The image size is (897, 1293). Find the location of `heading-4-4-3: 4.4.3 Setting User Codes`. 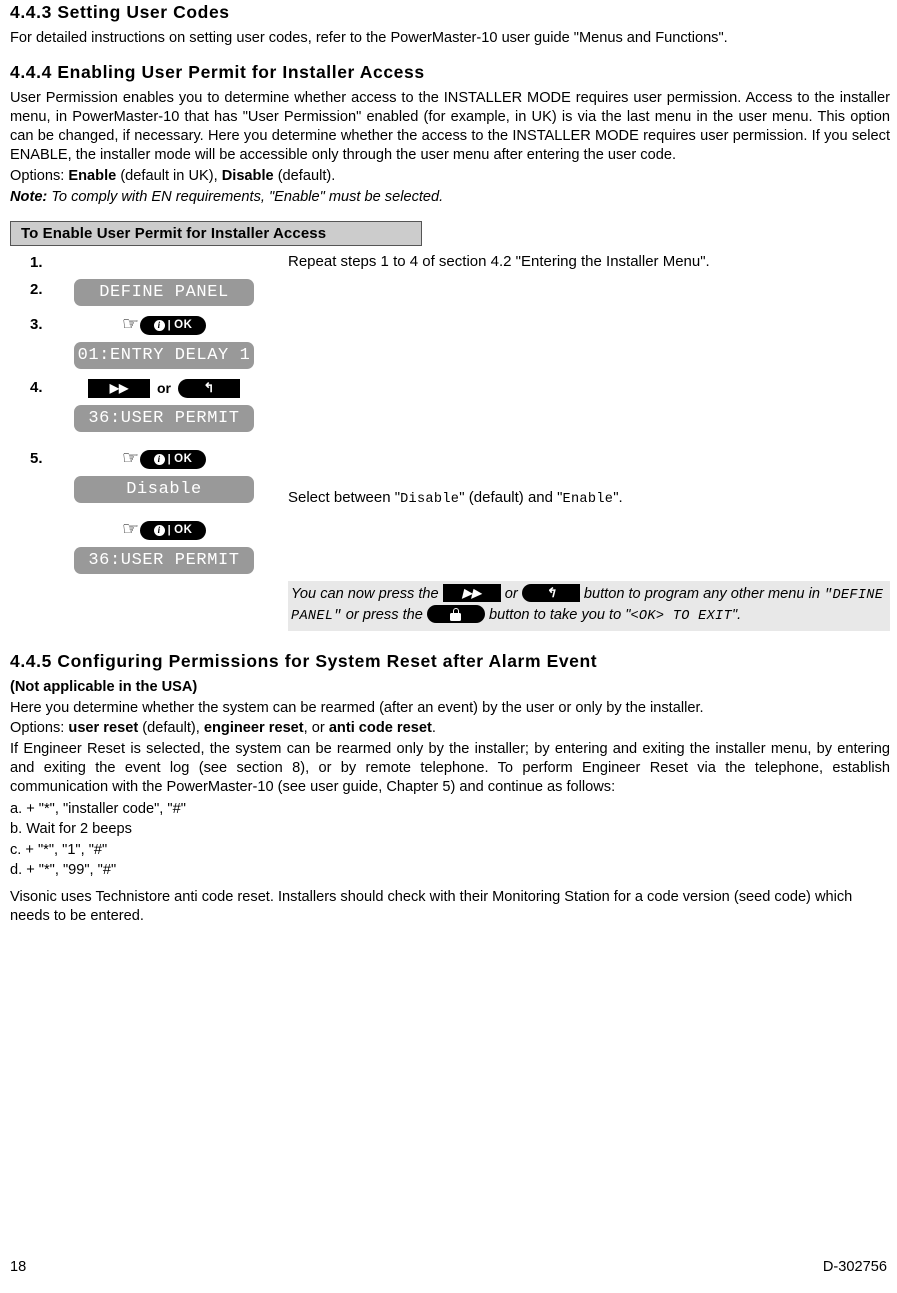

heading-4-4-3: 4.4.3 Setting User Codes is located at coordinates (120, 12).